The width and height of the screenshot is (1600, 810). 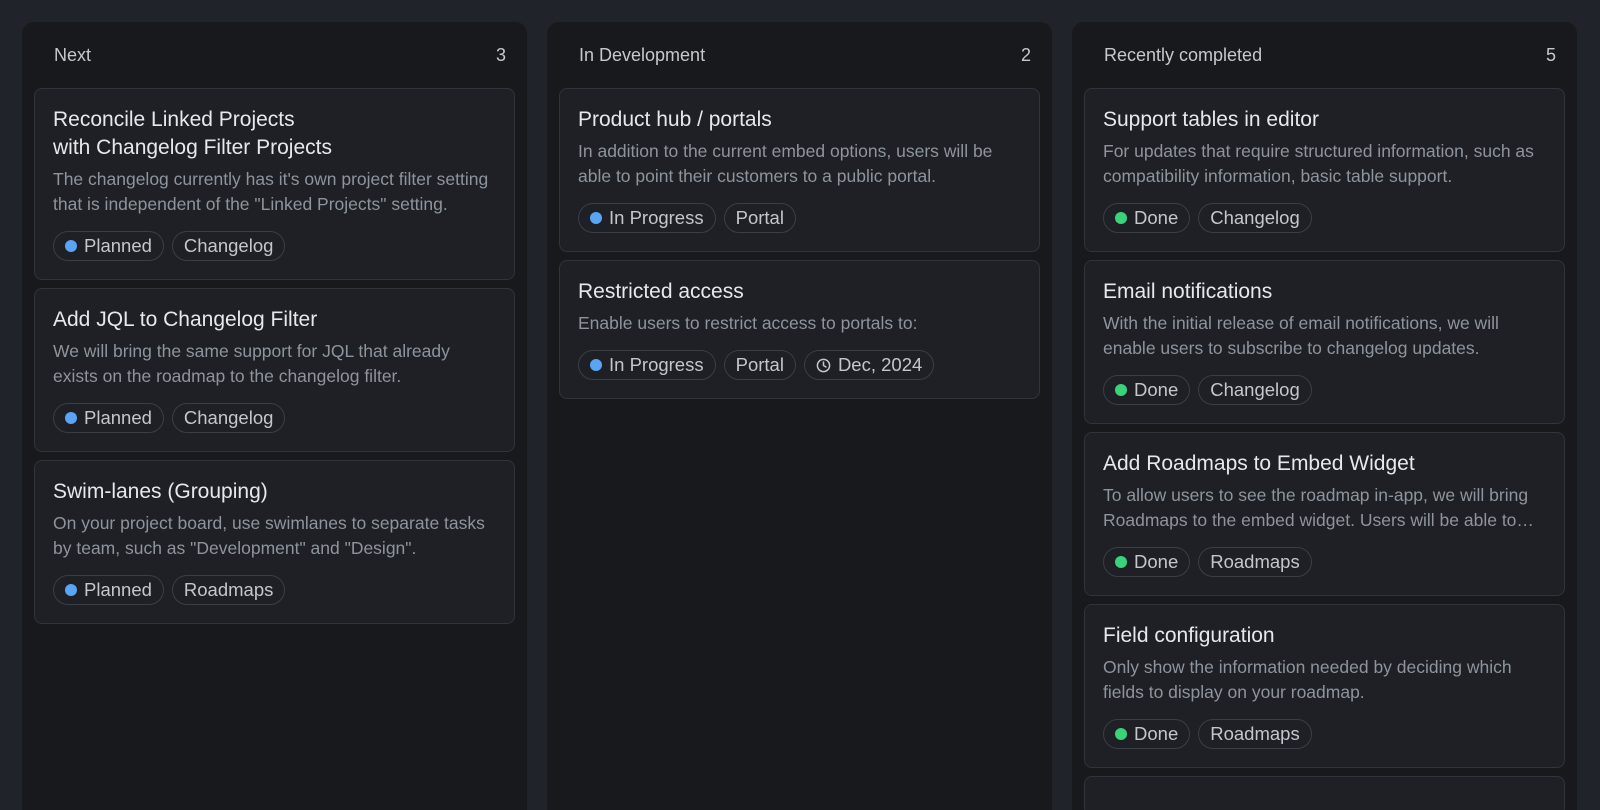 I want to click on card-title: Support tables in editor, so click(x=1211, y=119).